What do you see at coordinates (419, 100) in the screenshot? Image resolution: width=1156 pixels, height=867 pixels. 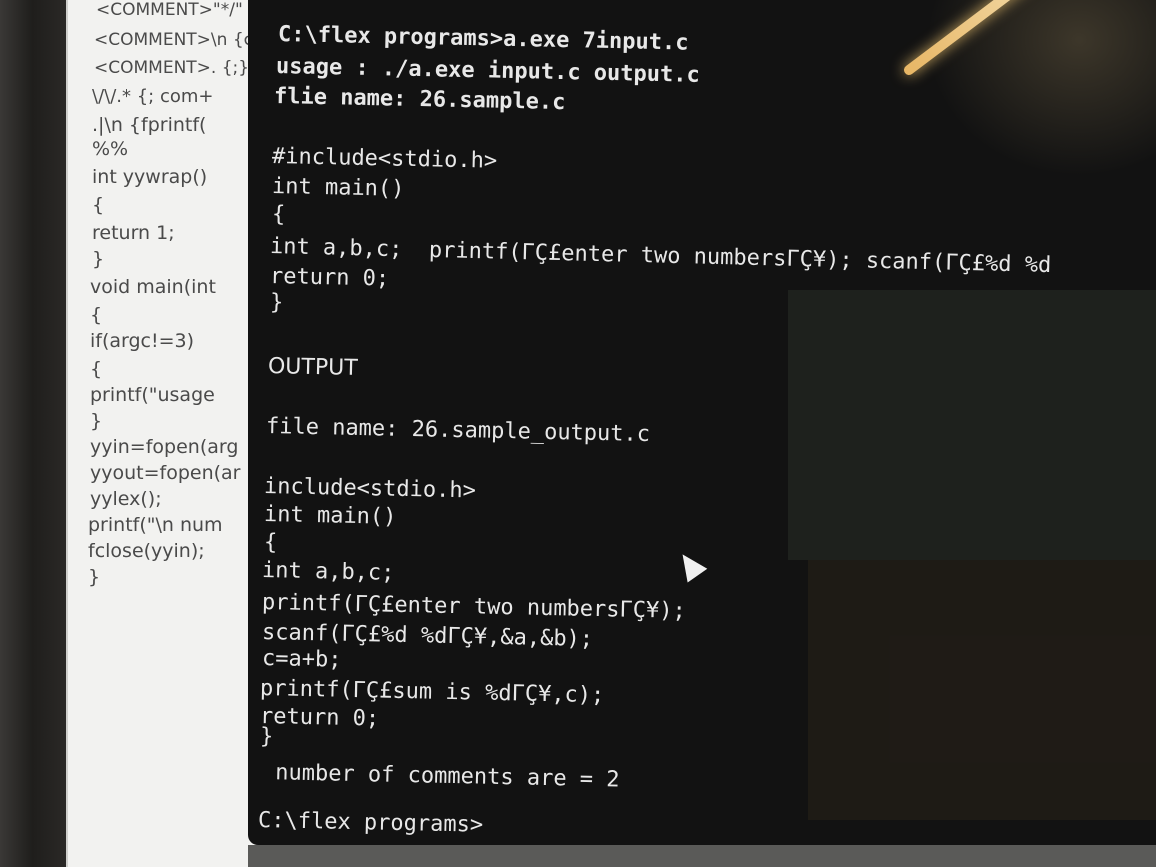 I see `terminal-line: flie name: 26.sample.c` at bounding box center [419, 100].